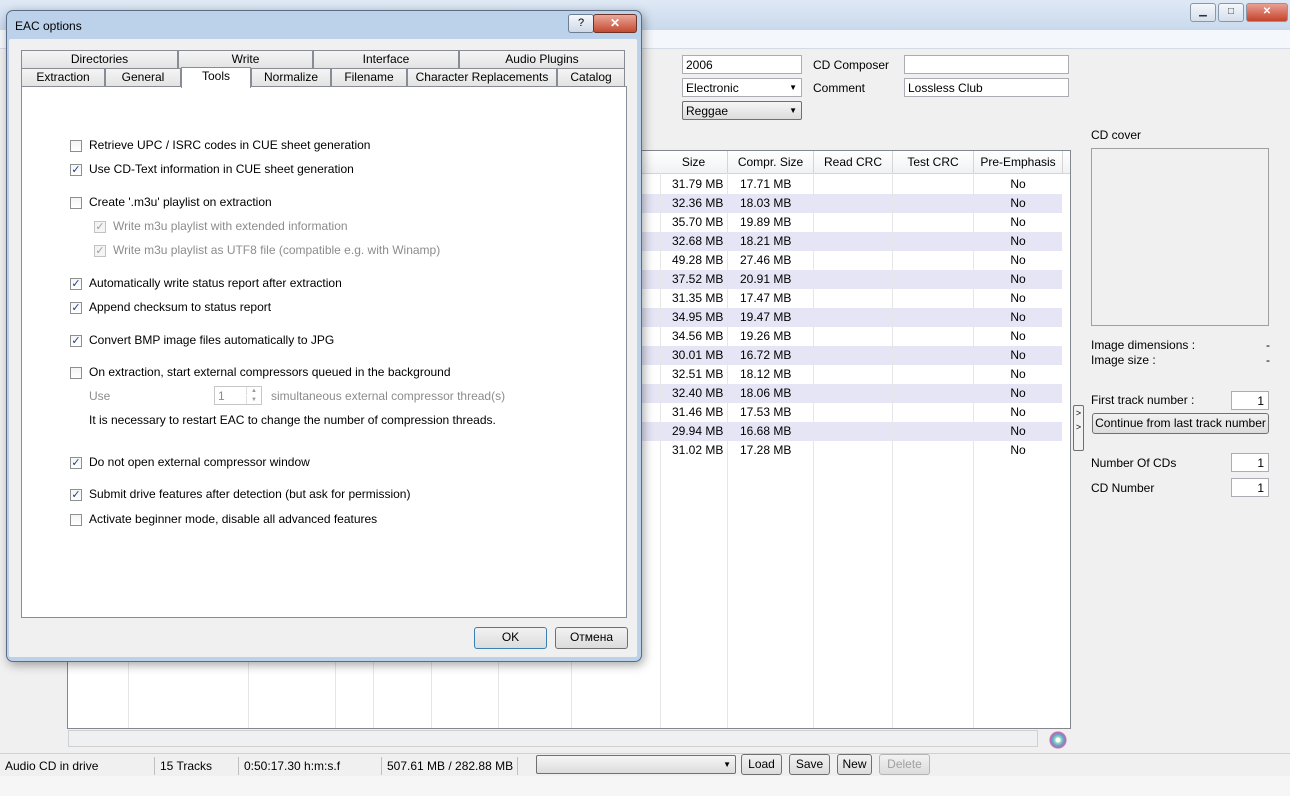 This screenshot has height=796, width=1290. I want to click on tab-character-replacements: Character Replacements, so click(482, 77).